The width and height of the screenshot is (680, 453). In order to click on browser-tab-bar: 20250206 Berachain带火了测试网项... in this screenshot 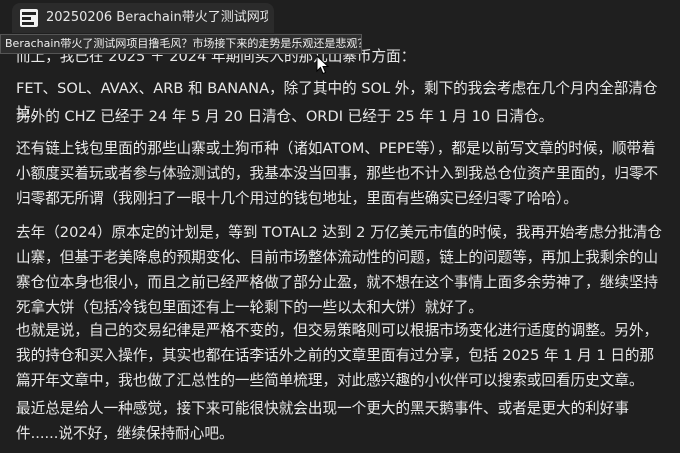, I will do `click(340, 17)`.